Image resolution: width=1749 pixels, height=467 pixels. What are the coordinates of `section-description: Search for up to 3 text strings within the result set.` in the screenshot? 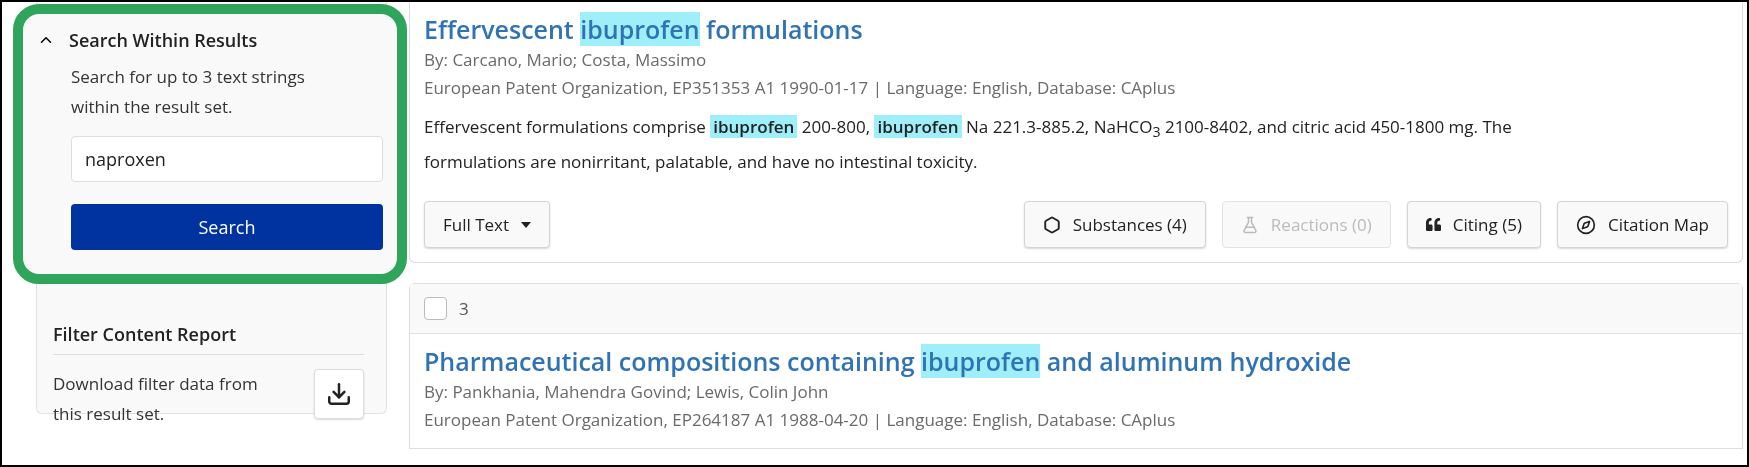 It's located at (188, 92).